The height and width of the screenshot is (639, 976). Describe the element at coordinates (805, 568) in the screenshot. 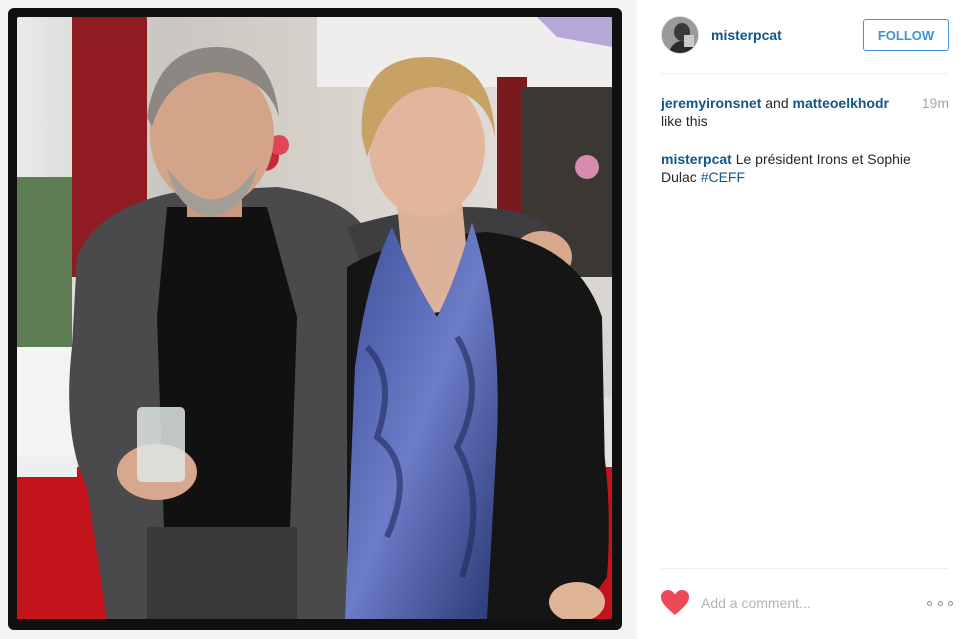

I see `comment-divider` at that location.